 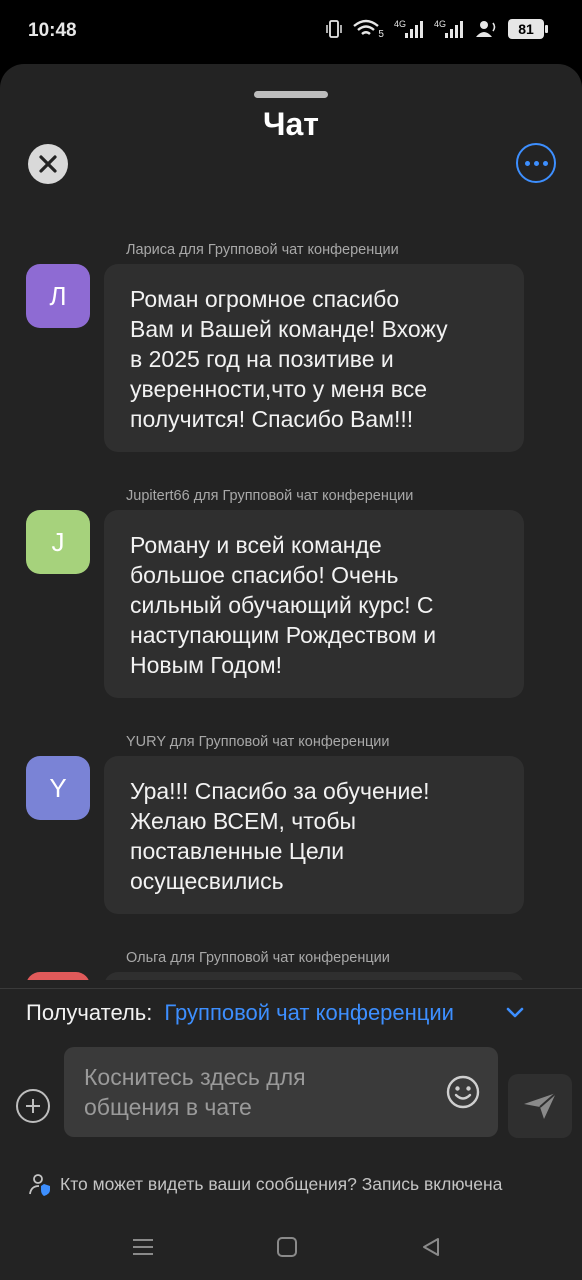 I want to click on add-button, so click(x=33, y=1106).